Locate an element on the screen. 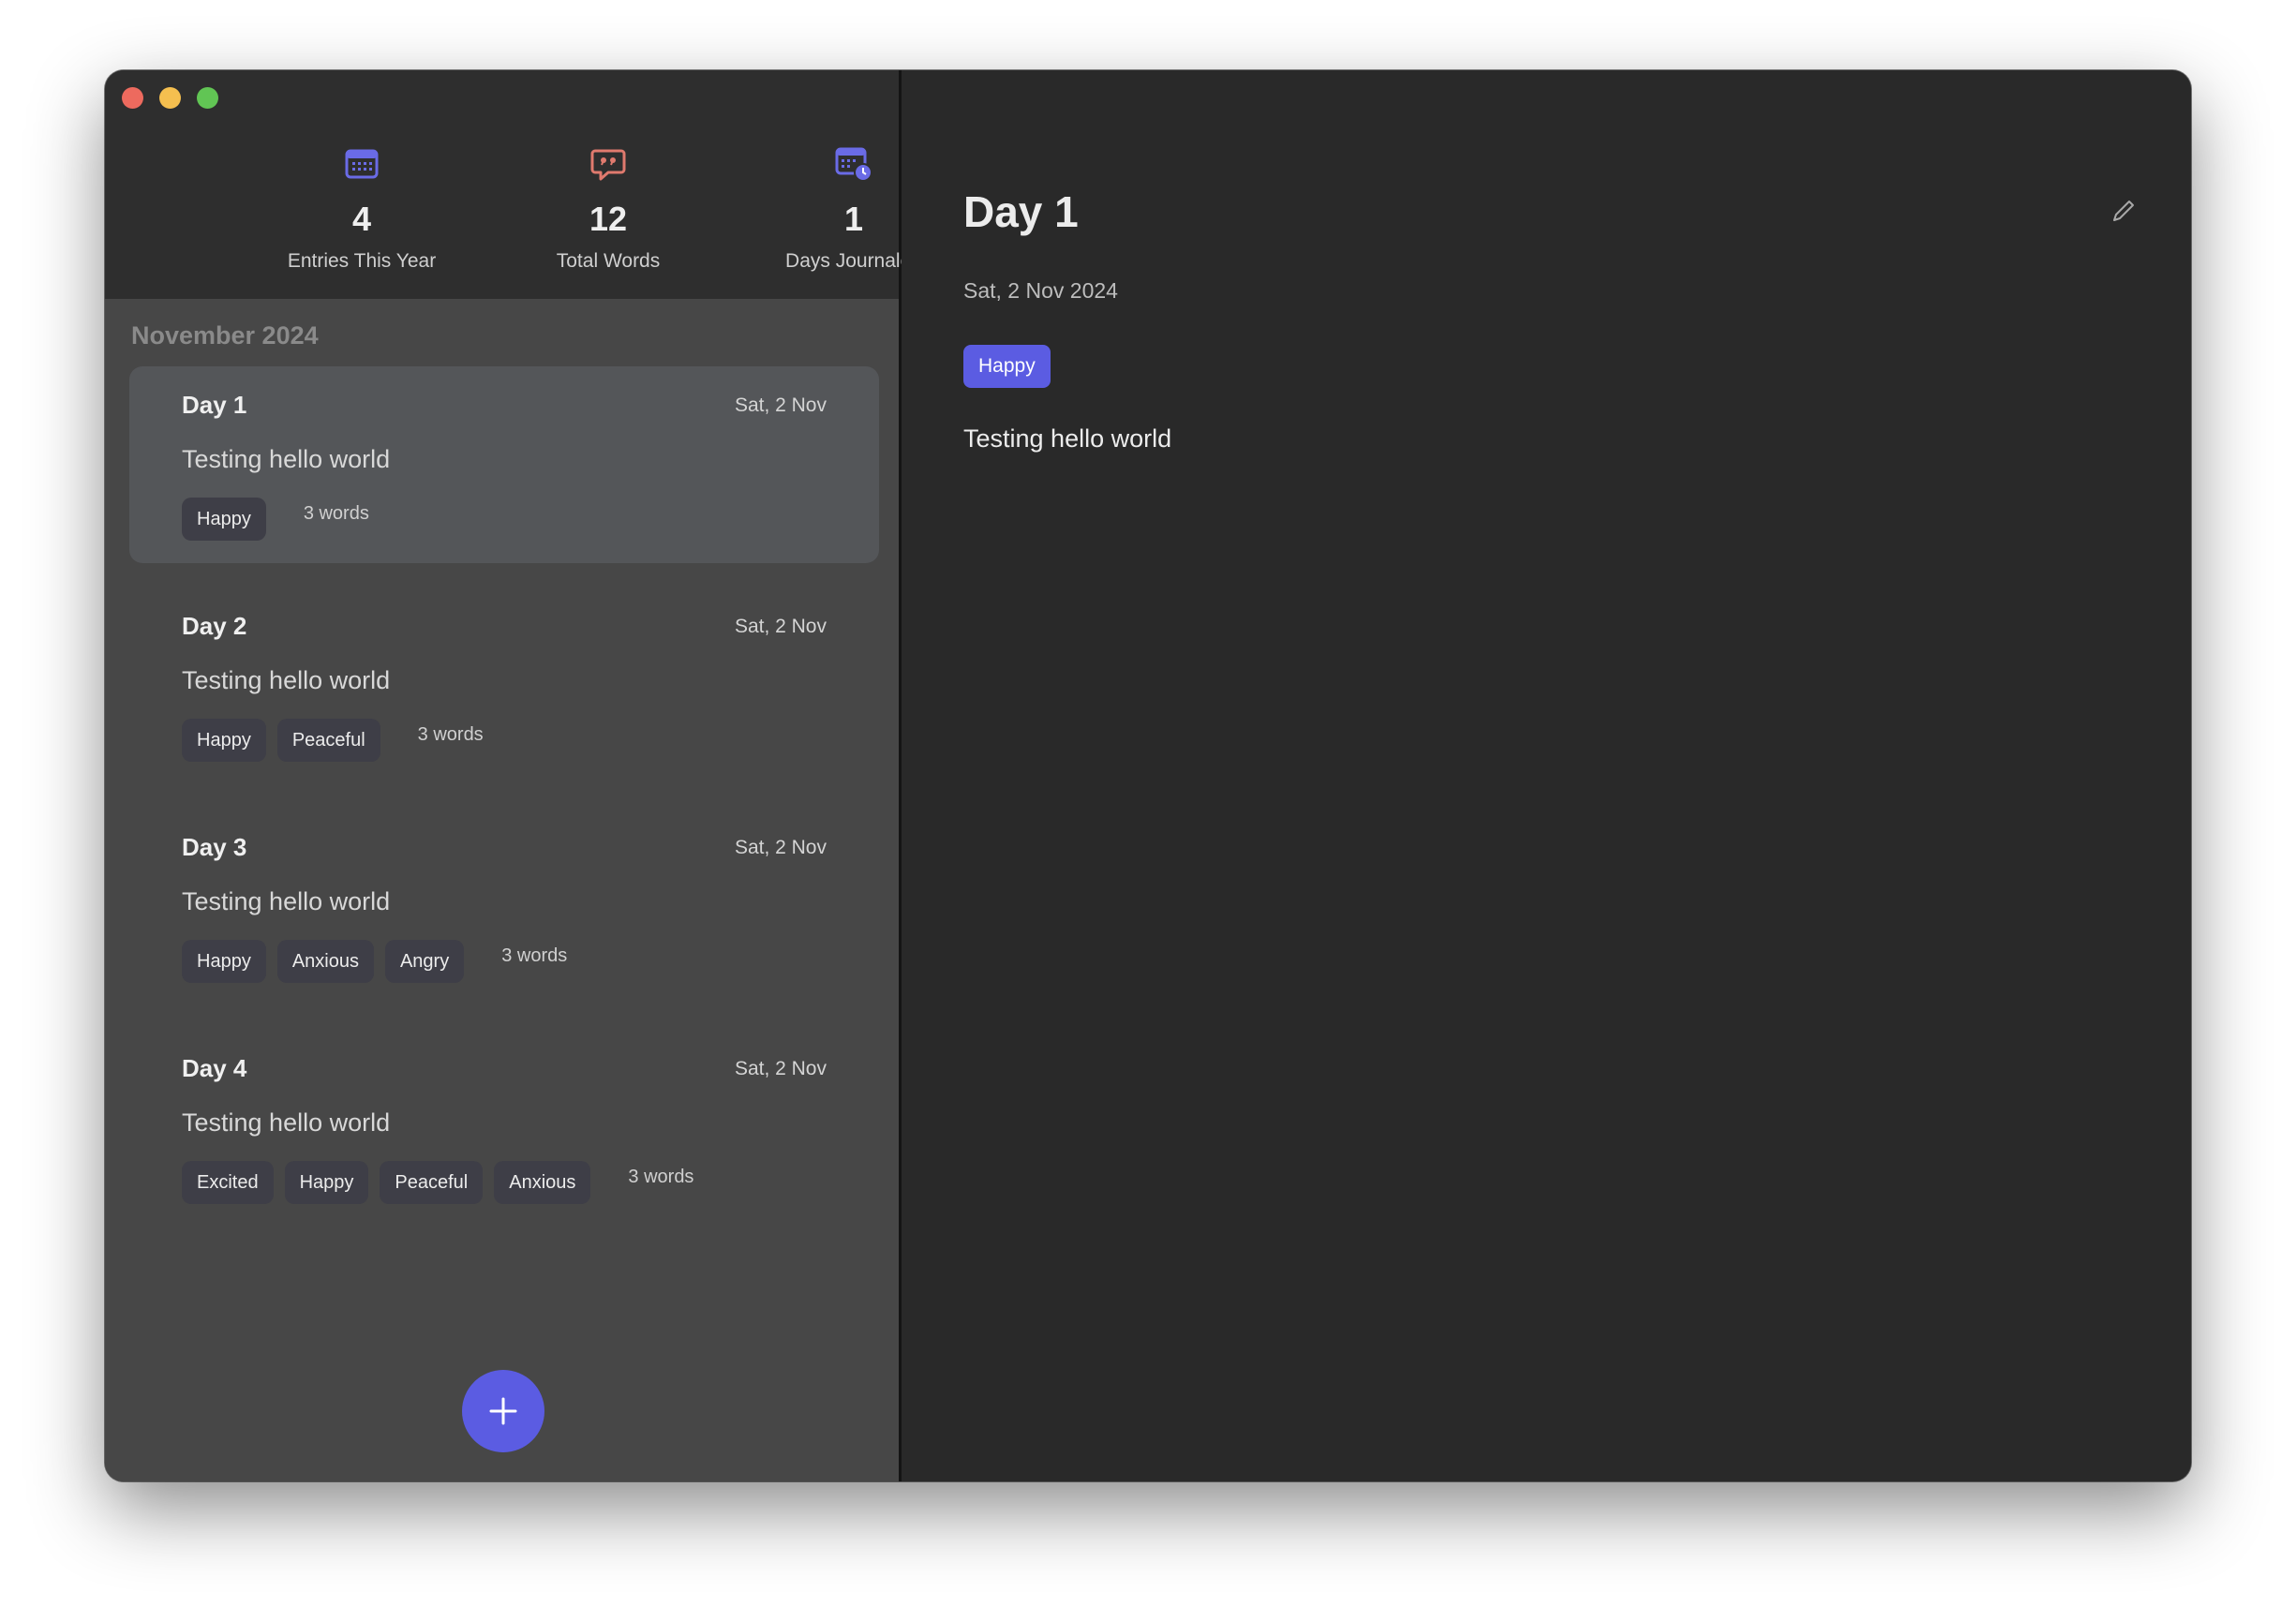  mood-tag: Excited is located at coordinates (228, 1182).